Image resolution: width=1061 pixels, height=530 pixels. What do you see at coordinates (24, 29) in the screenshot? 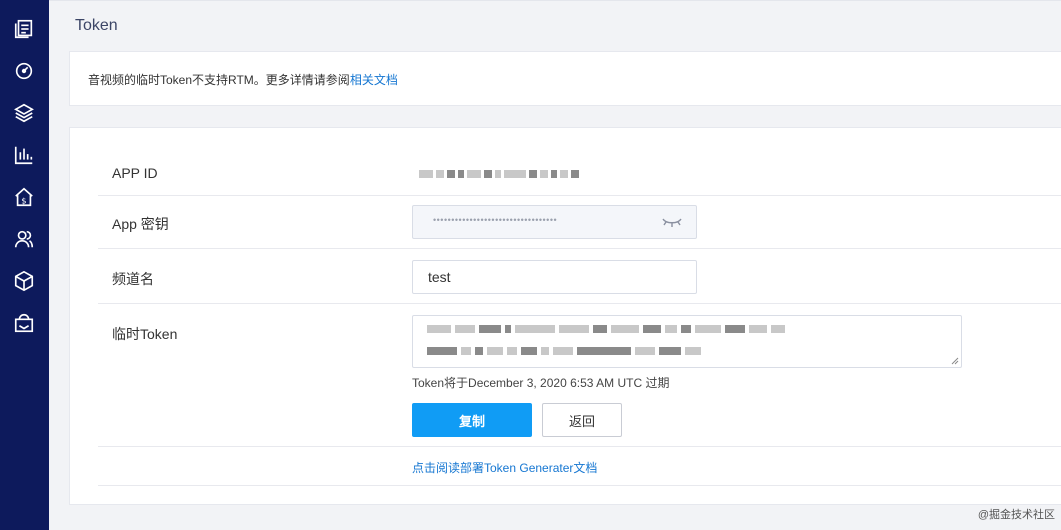
I see `document-list-icon` at bounding box center [24, 29].